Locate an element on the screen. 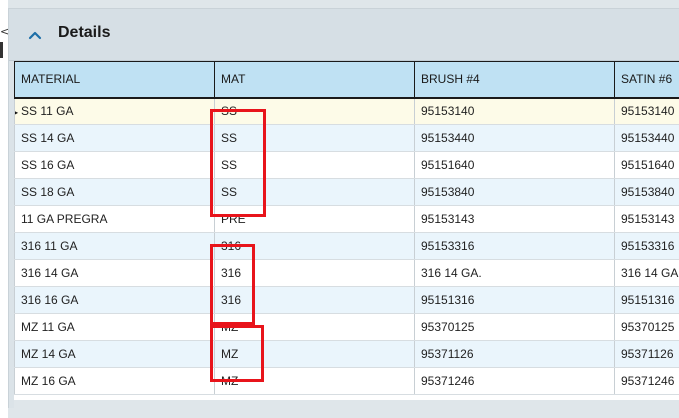 The width and height of the screenshot is (679, 418). cell-material: 11 GA PREGRA is located at coordinates (114, 219).